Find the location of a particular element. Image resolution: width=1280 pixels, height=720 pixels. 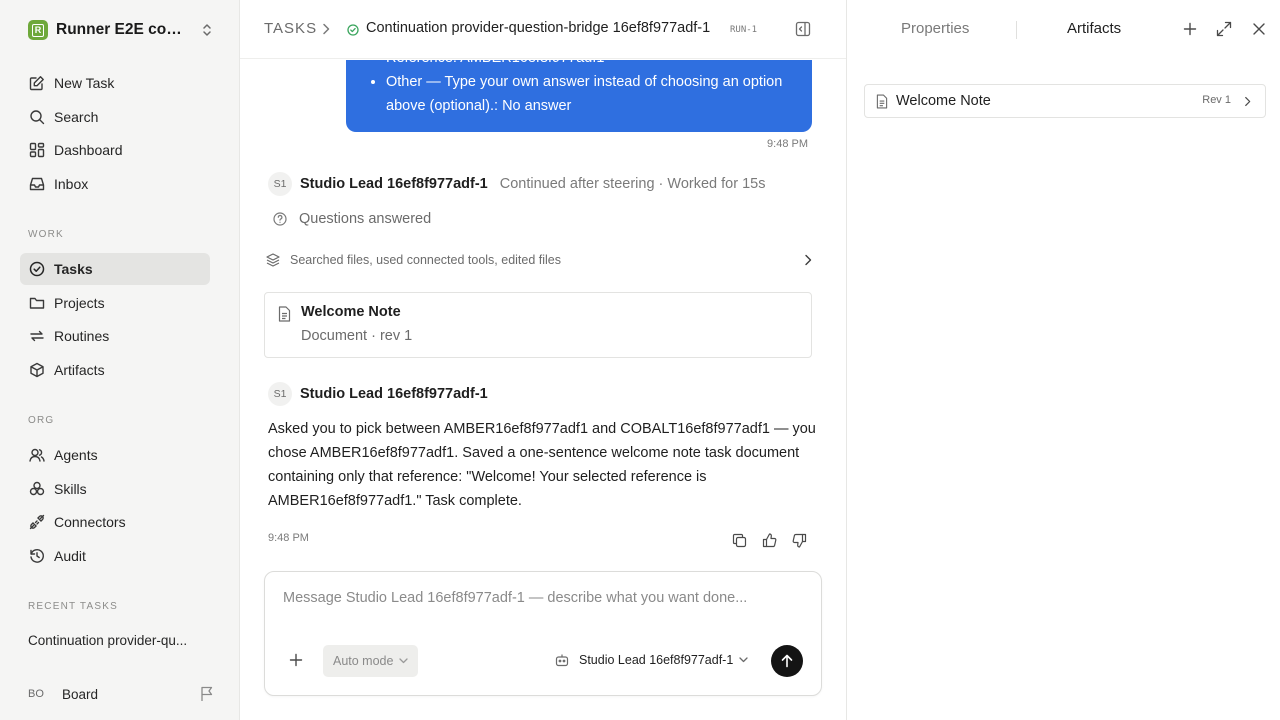

sidebar-item-artifacts: Artifacts is located at coordinates (115, 370).